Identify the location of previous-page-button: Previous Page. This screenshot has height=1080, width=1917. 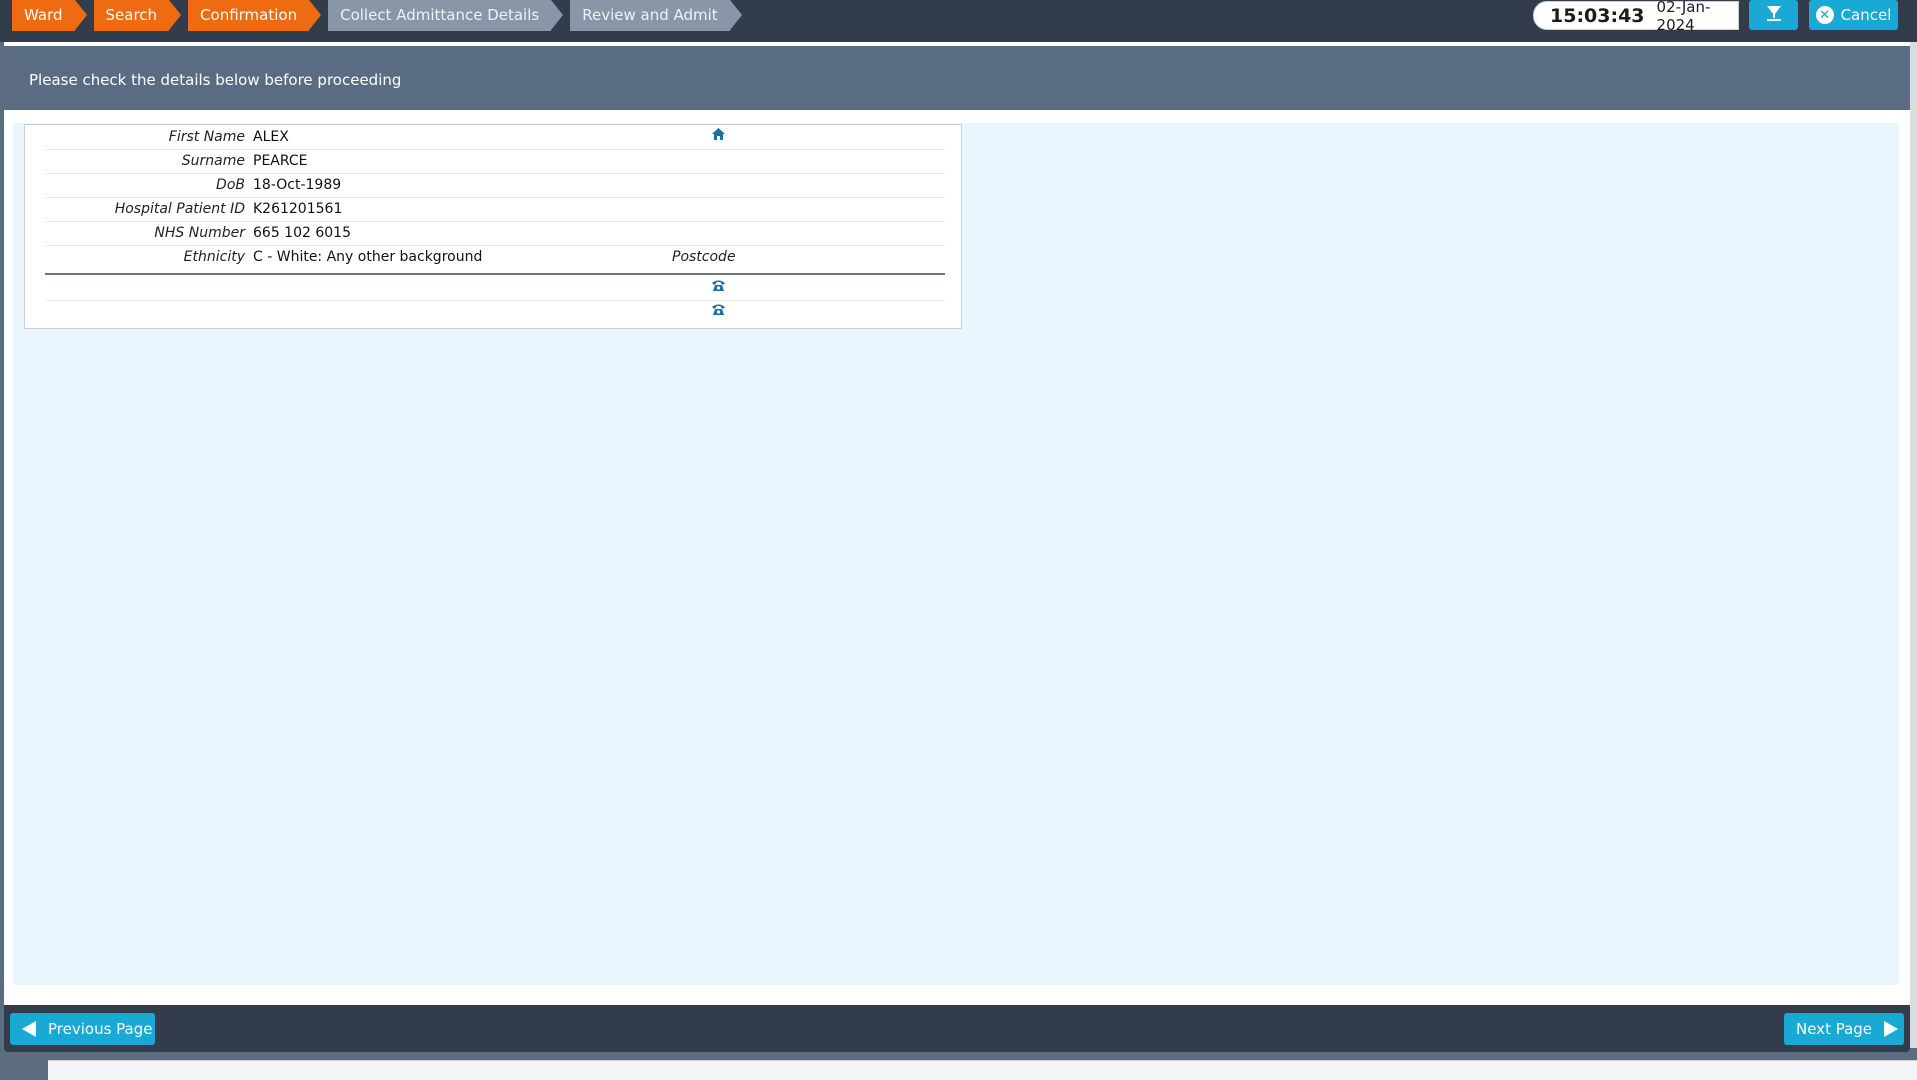
(82, 1029).